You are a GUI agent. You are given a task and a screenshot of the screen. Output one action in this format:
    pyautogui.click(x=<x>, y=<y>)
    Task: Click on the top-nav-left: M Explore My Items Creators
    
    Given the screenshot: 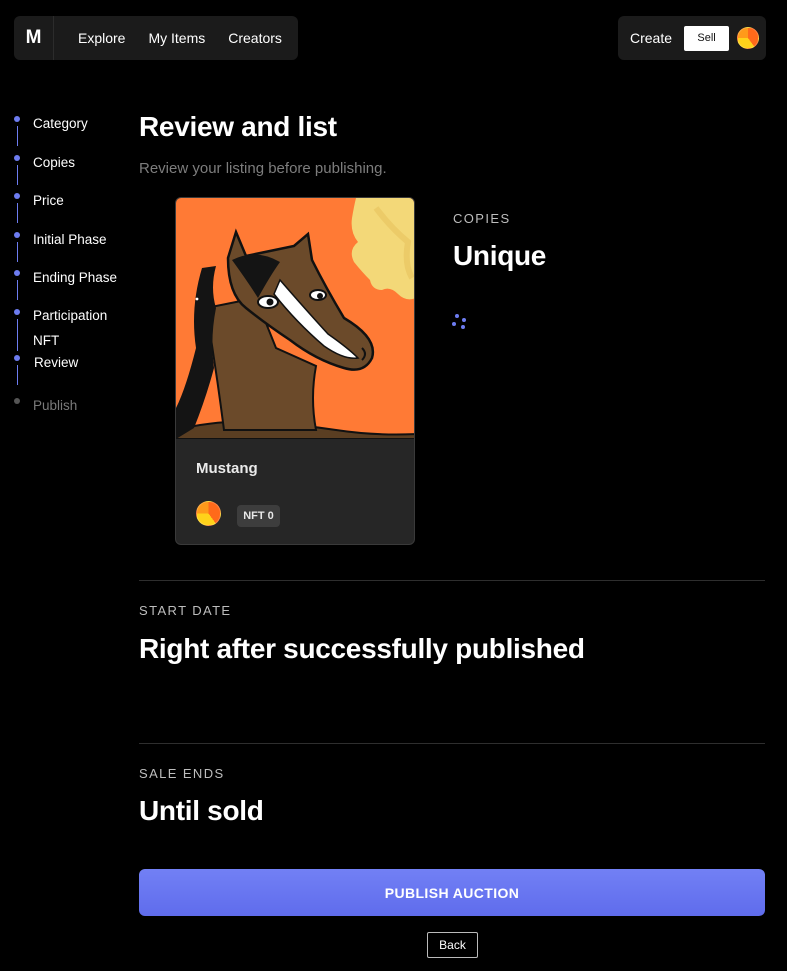 What is the action you would take?
    pyautogui.click(x=156, y=38)
    